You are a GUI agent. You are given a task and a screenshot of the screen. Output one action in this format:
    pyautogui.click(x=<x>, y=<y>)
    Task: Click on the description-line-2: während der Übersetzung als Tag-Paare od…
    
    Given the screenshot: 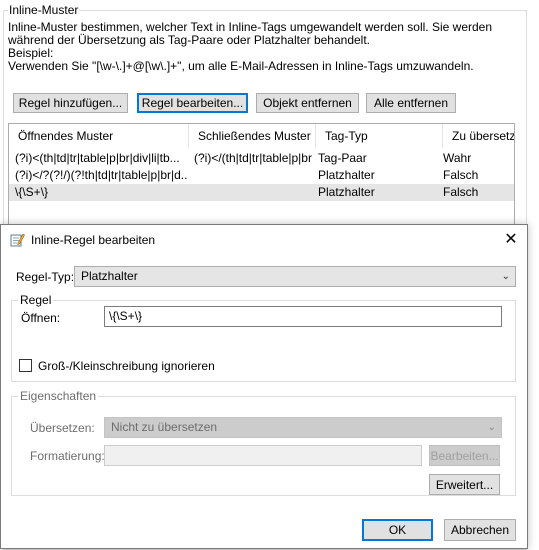 What is the action you would take?
    pyautogui.click(x=189, y=40)
    